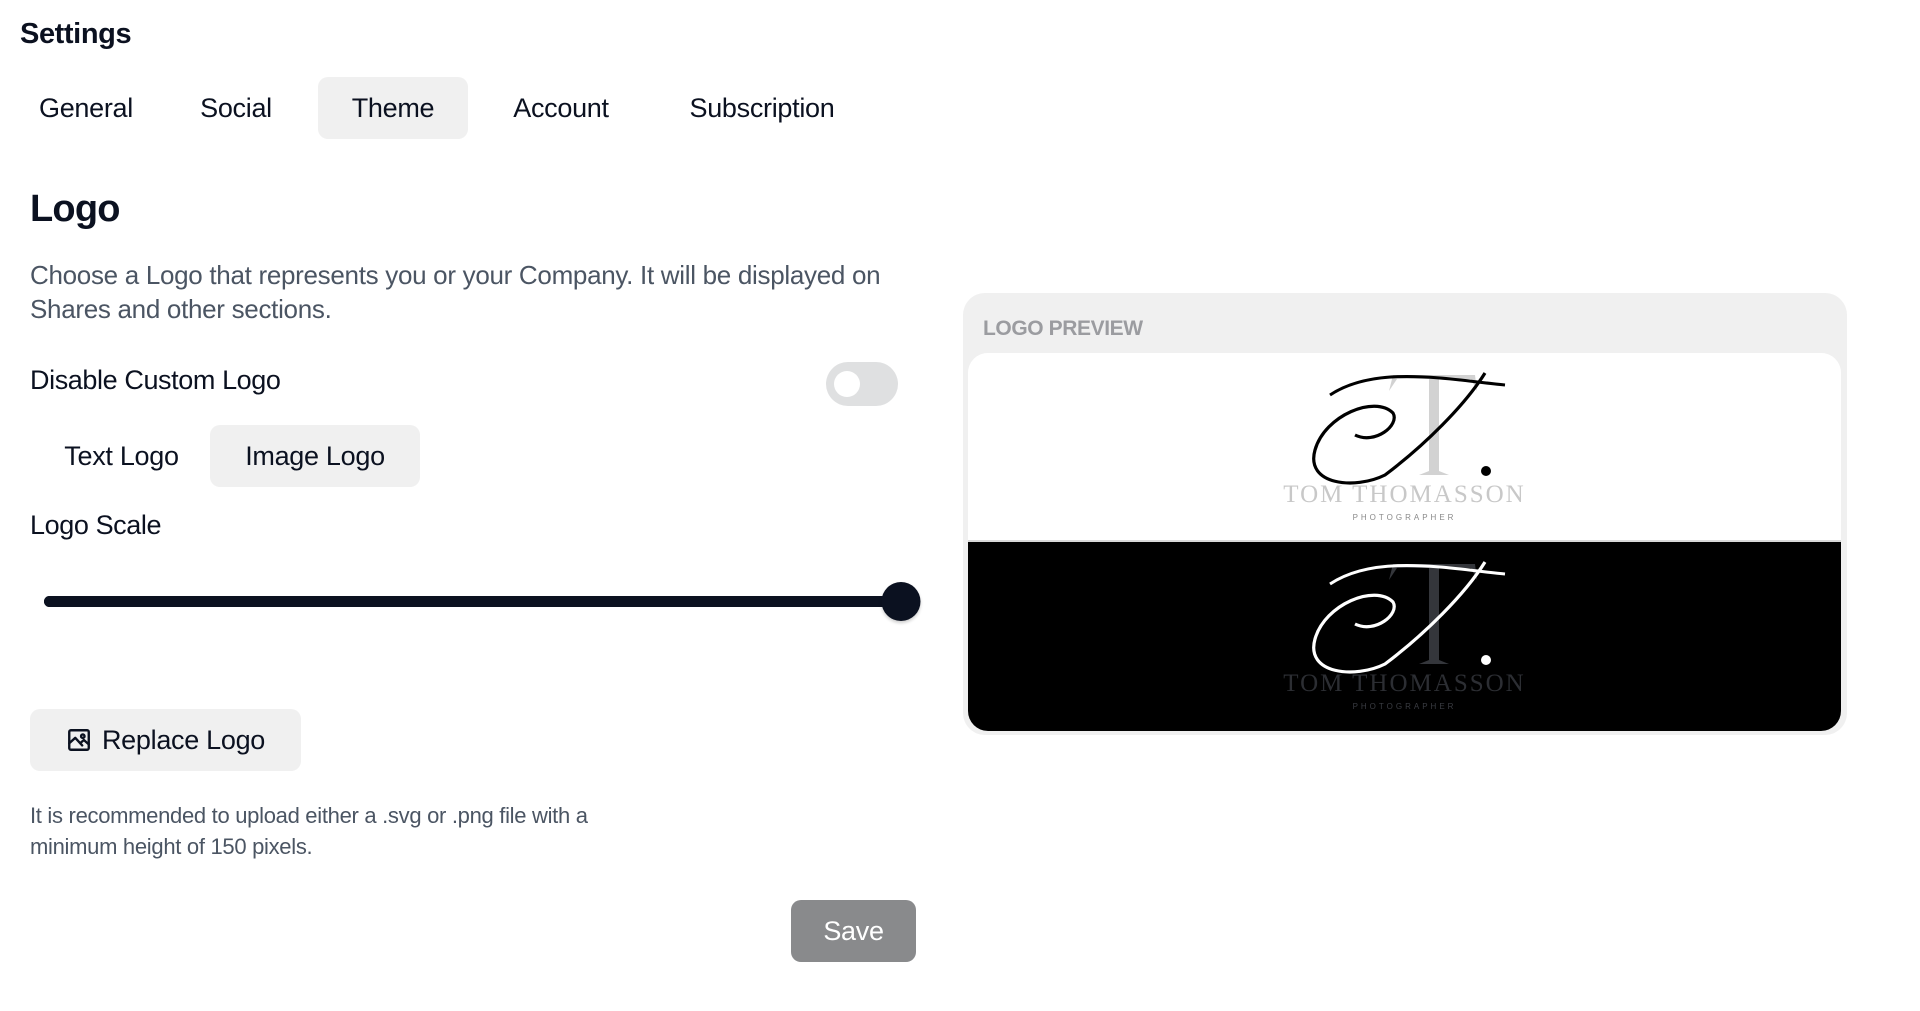 The image size is (1920, 1011). Describe the element at coordinates (862, 384) in the screenshot. I see `disable-custom-logo-toggle` at that location.